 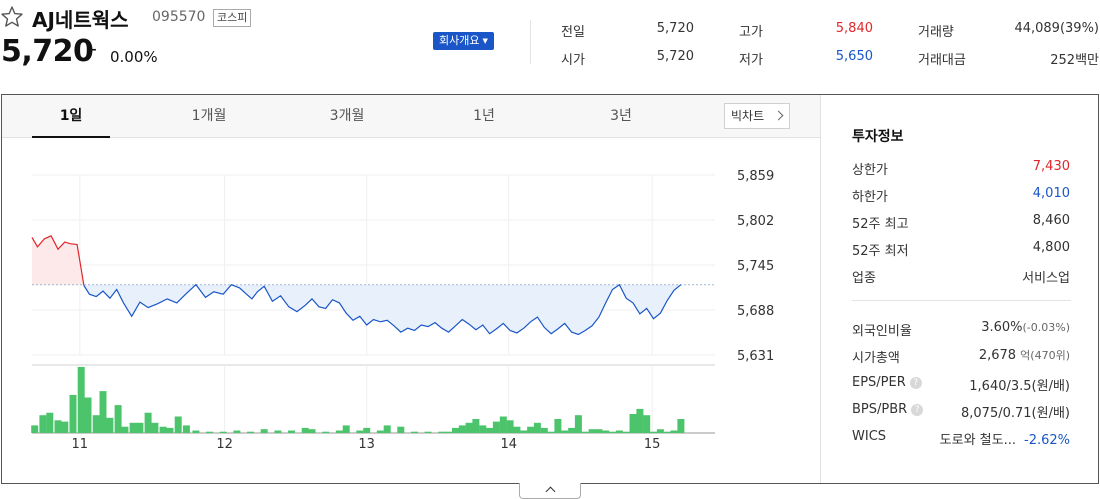 What do you see at coordinates (179, 17) in the screenshot?
I see `stock-code: 095570` at bounding box center [179, 17].